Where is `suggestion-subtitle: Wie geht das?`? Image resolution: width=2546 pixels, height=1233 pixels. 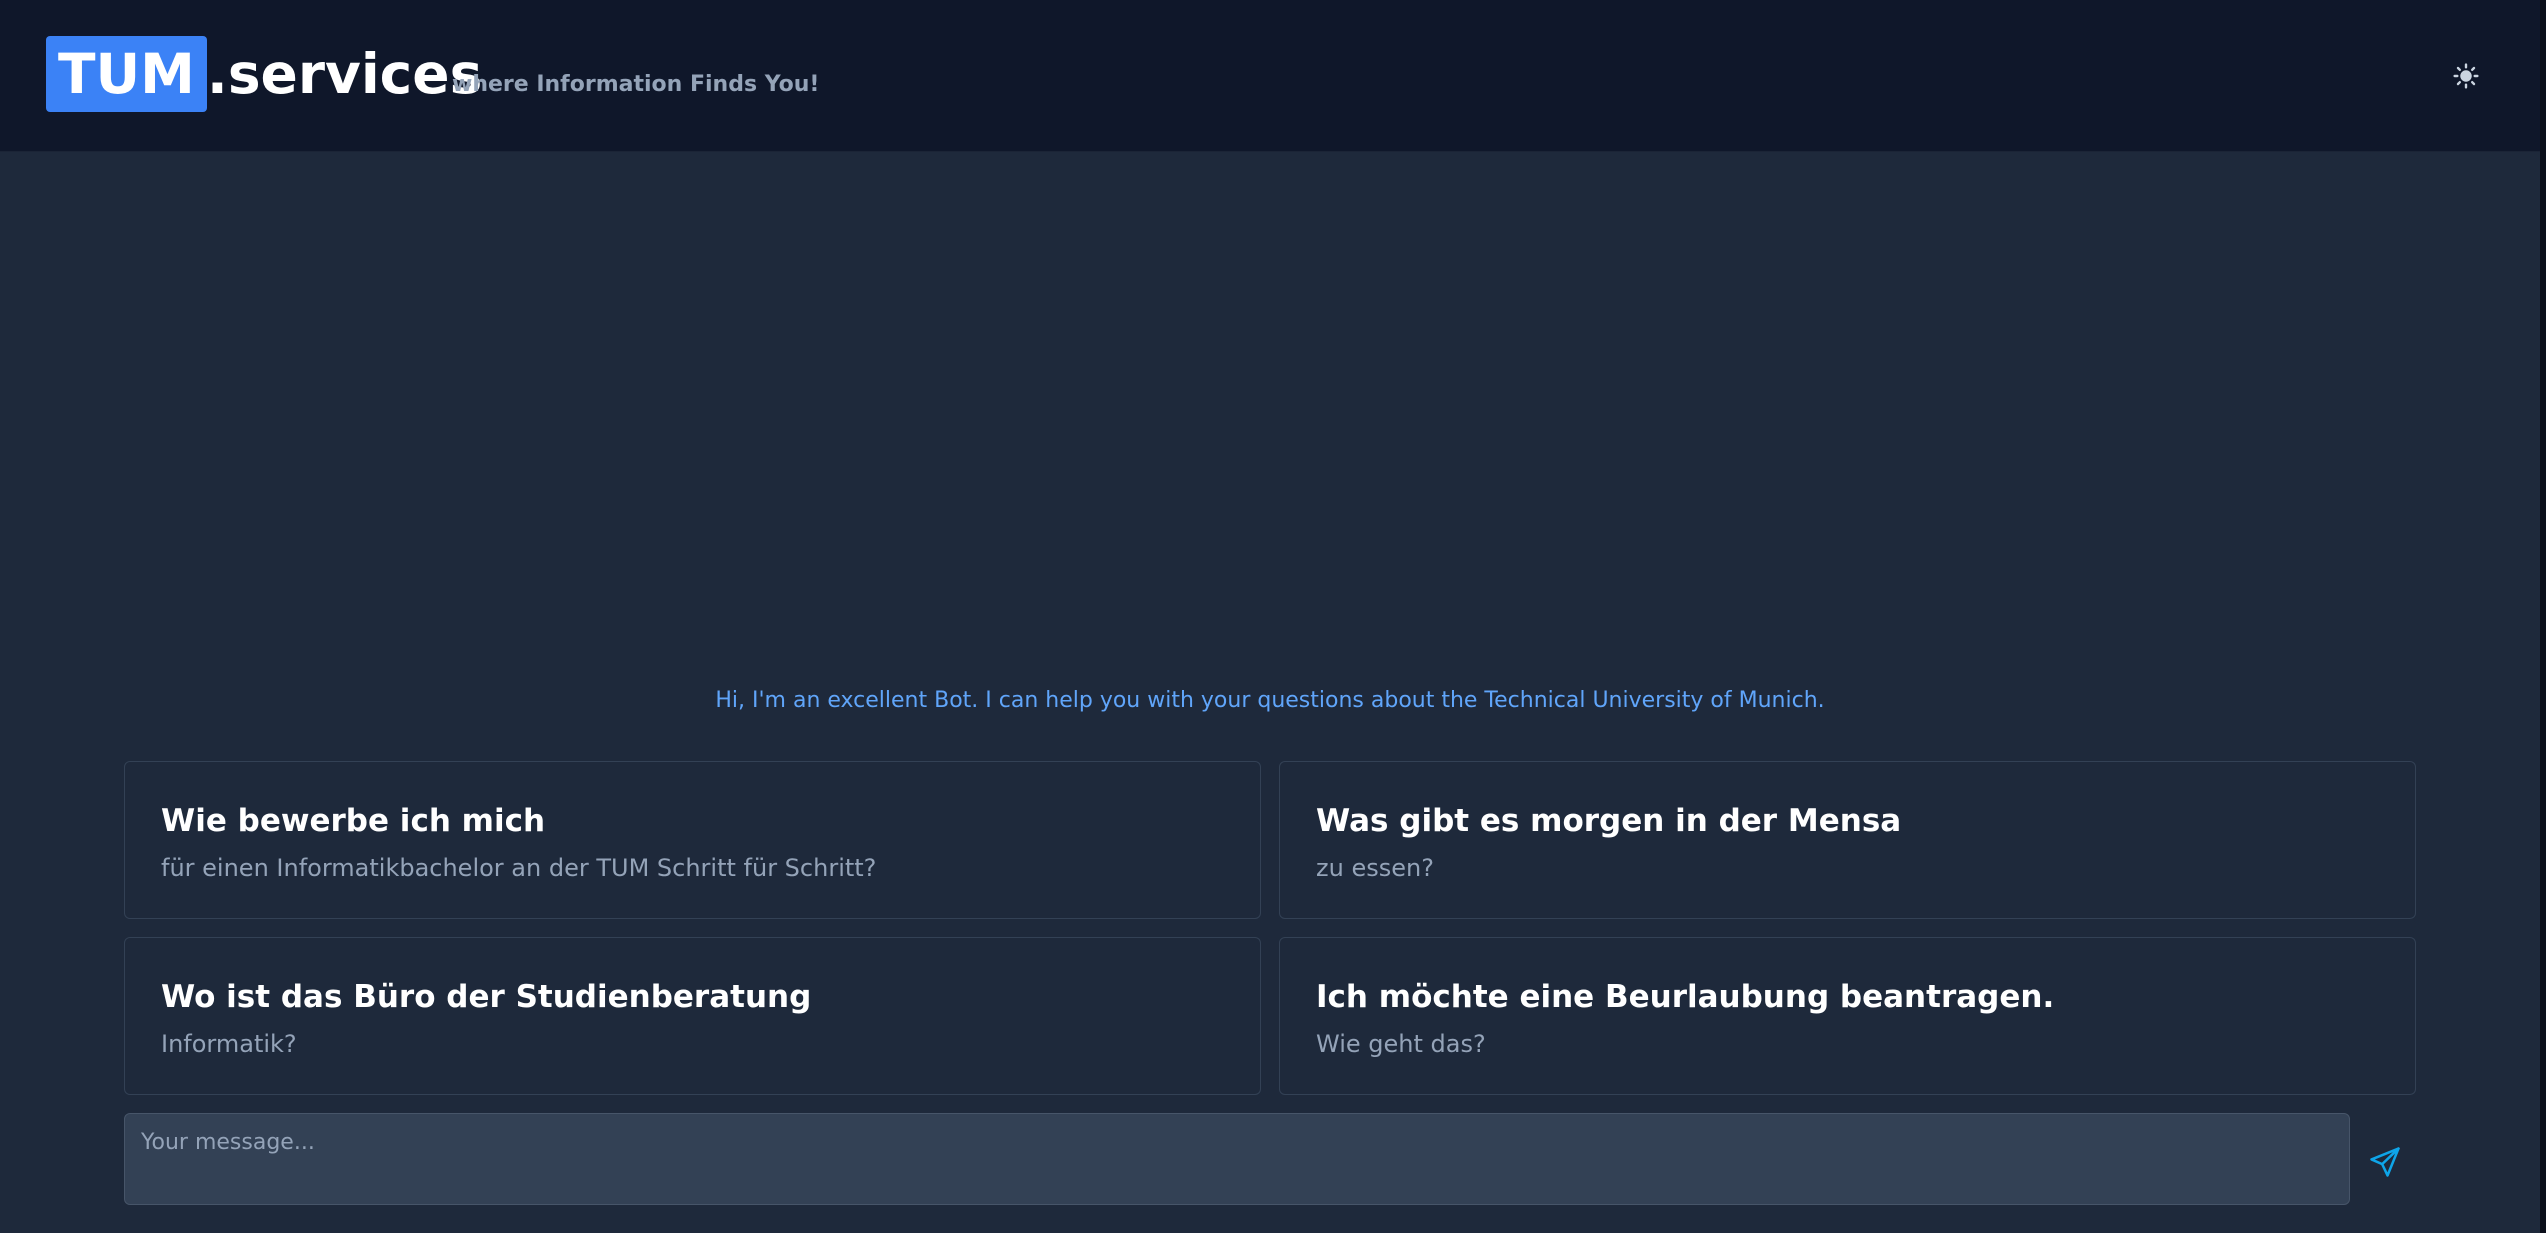
suggestion-subtitle: Wie geht das? is located at coordinates (1401, 1044).